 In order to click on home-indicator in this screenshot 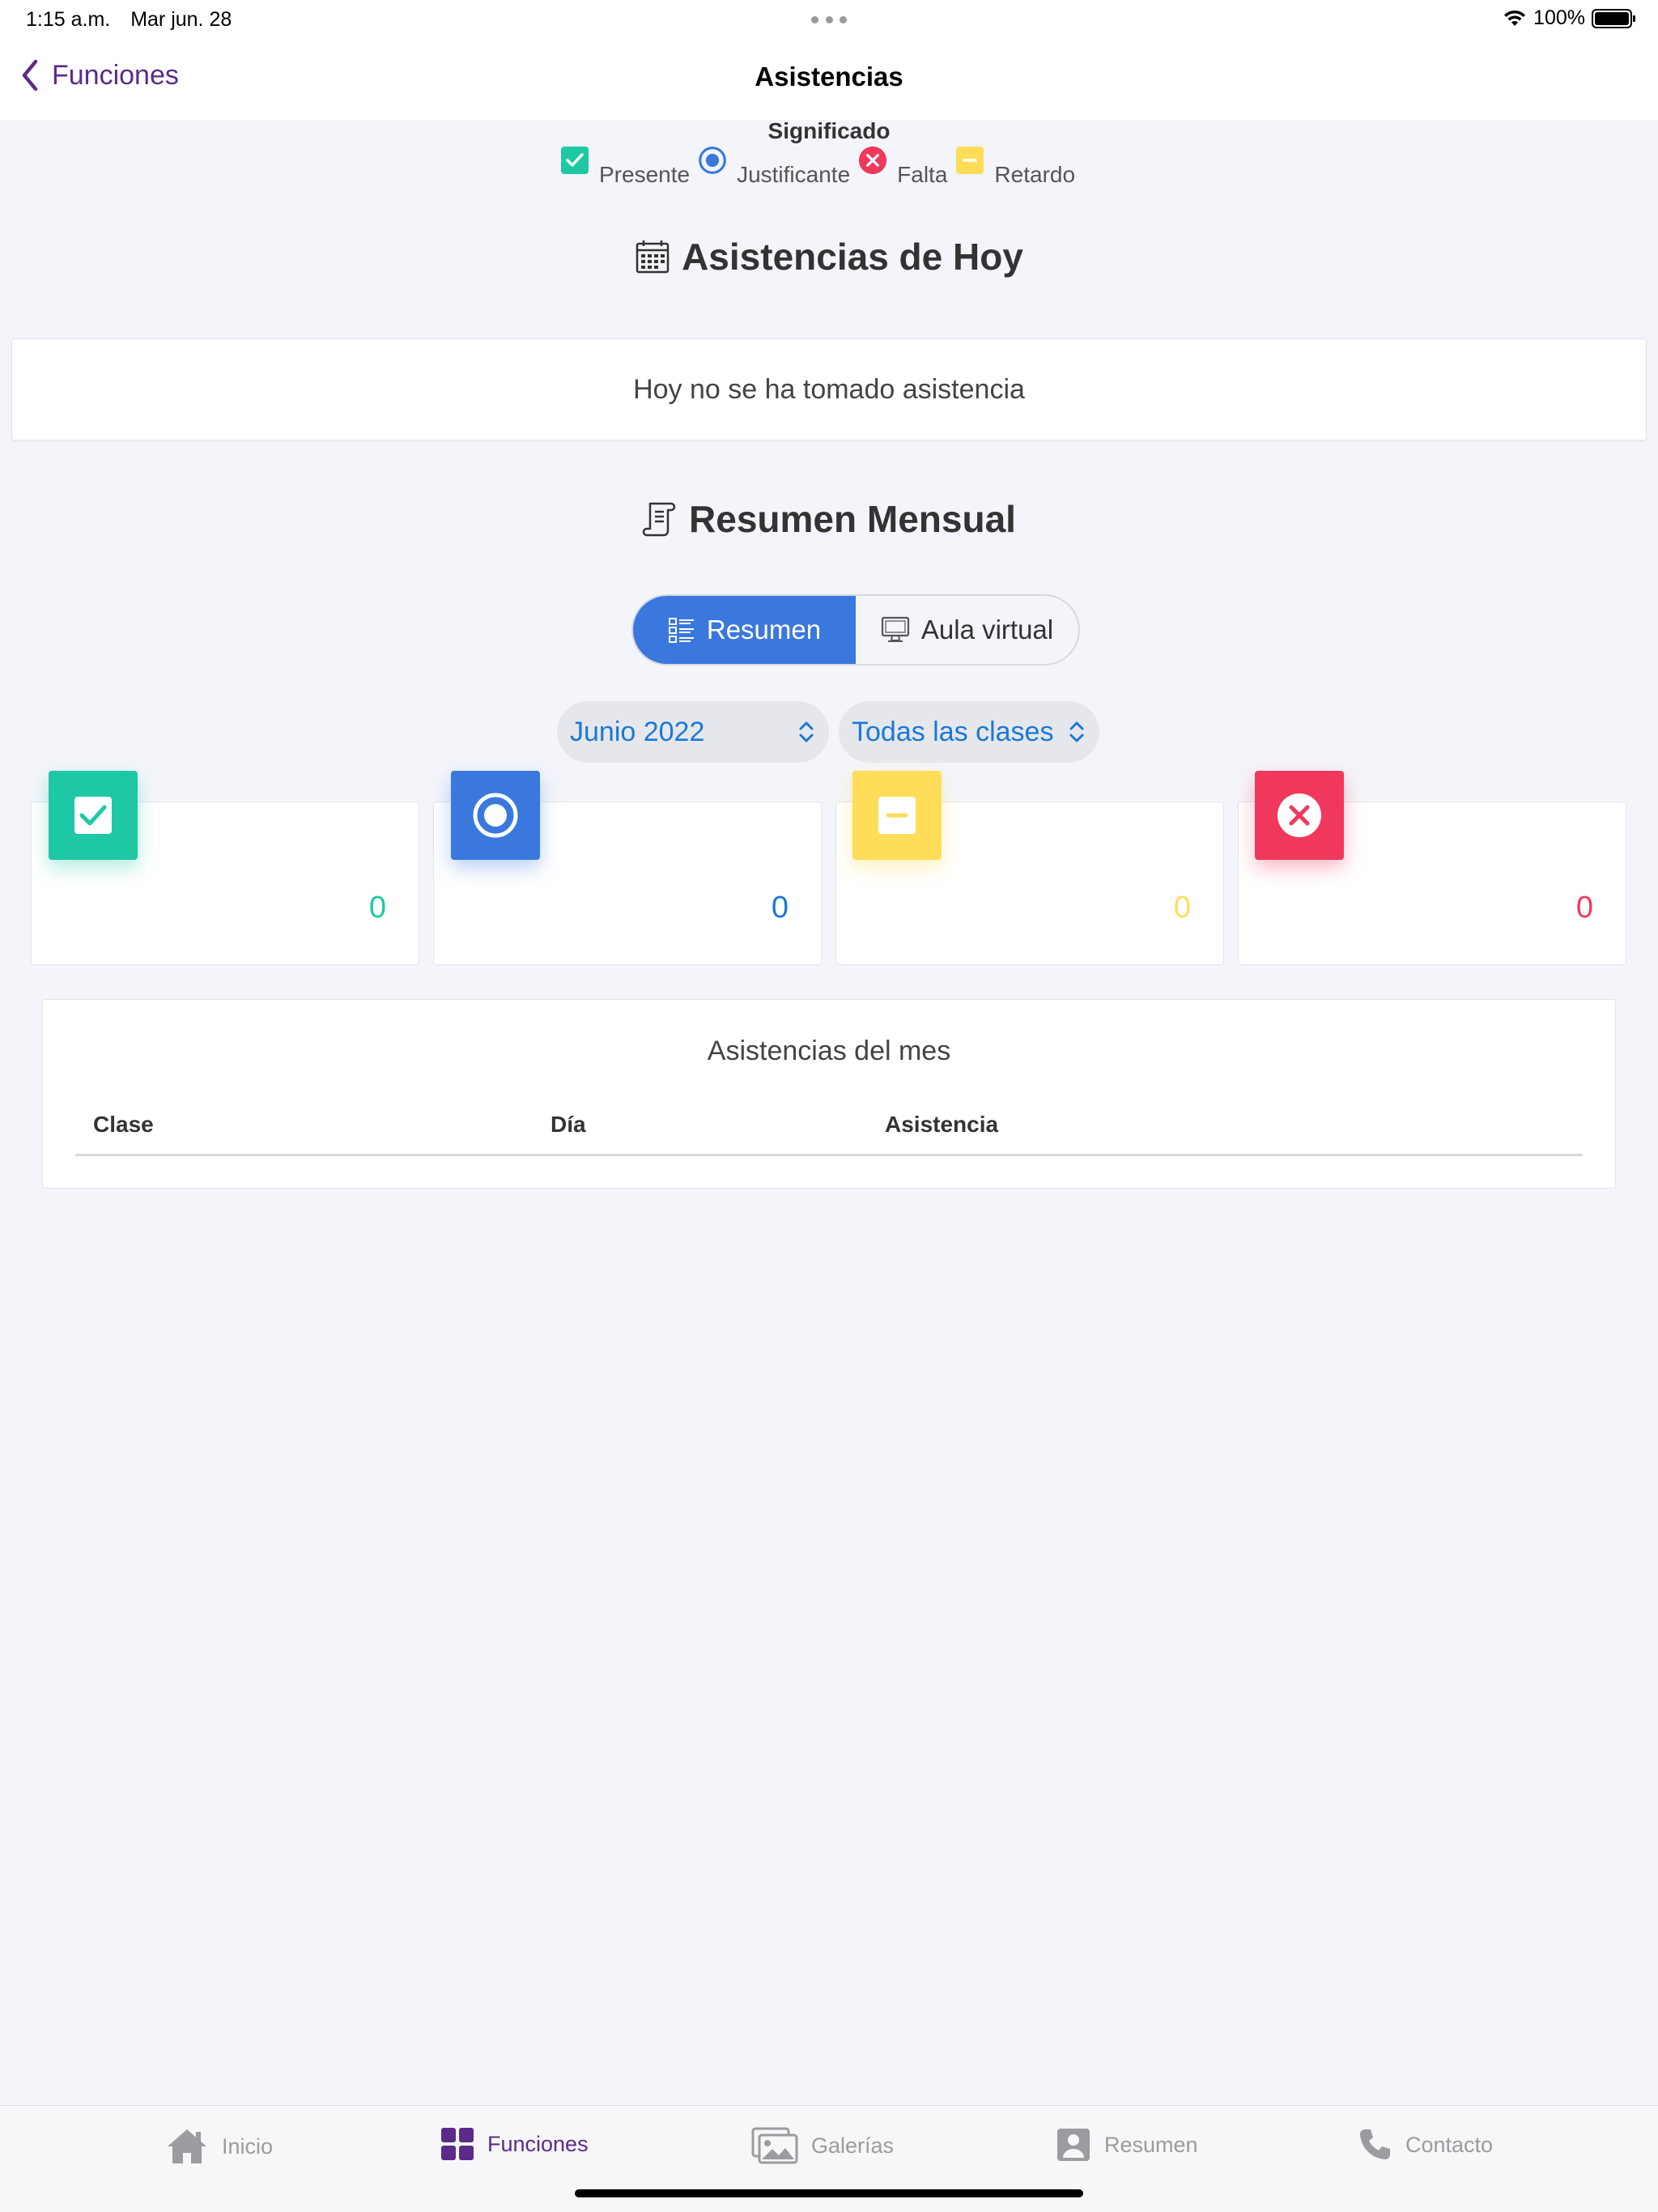, I will do `click(829, 2193)`.